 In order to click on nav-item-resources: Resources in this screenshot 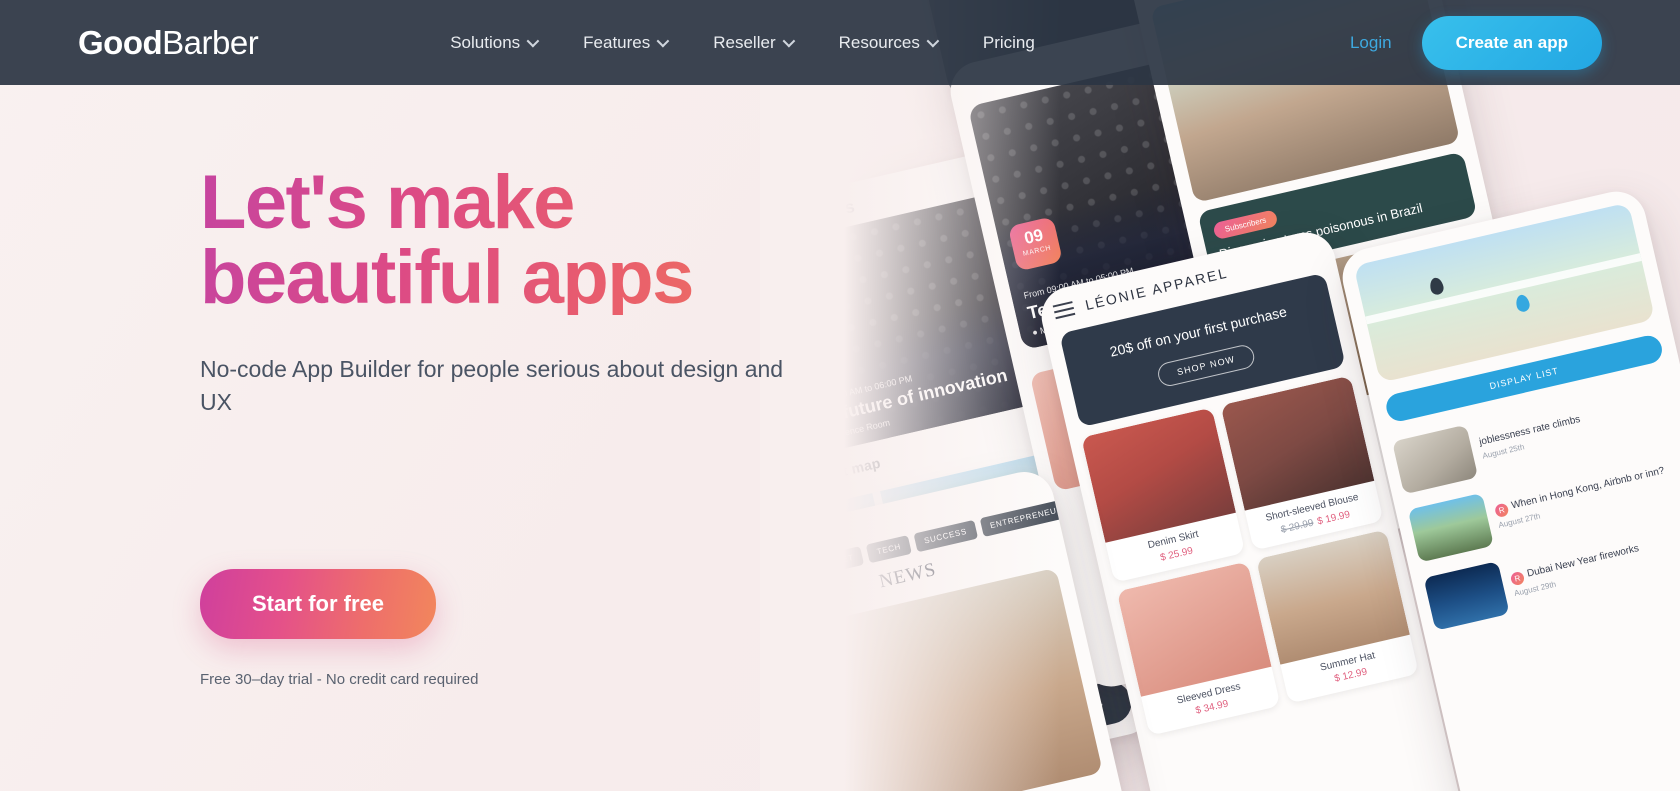, I will do `click(889, 42)`.